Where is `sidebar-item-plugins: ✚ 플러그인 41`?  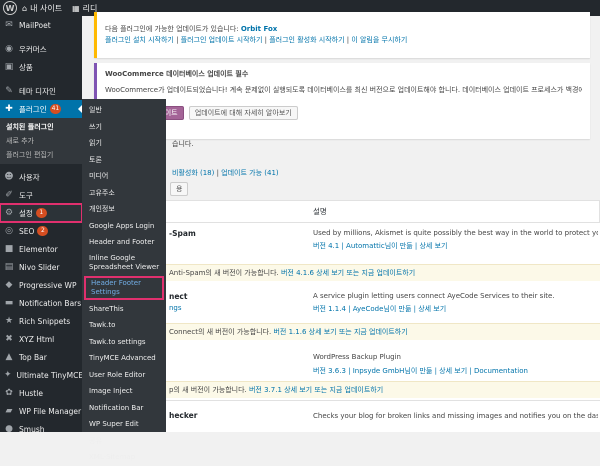
sidebar-item-plugins: ✚ 플러그인 41 is located at coordinates (41, 109).